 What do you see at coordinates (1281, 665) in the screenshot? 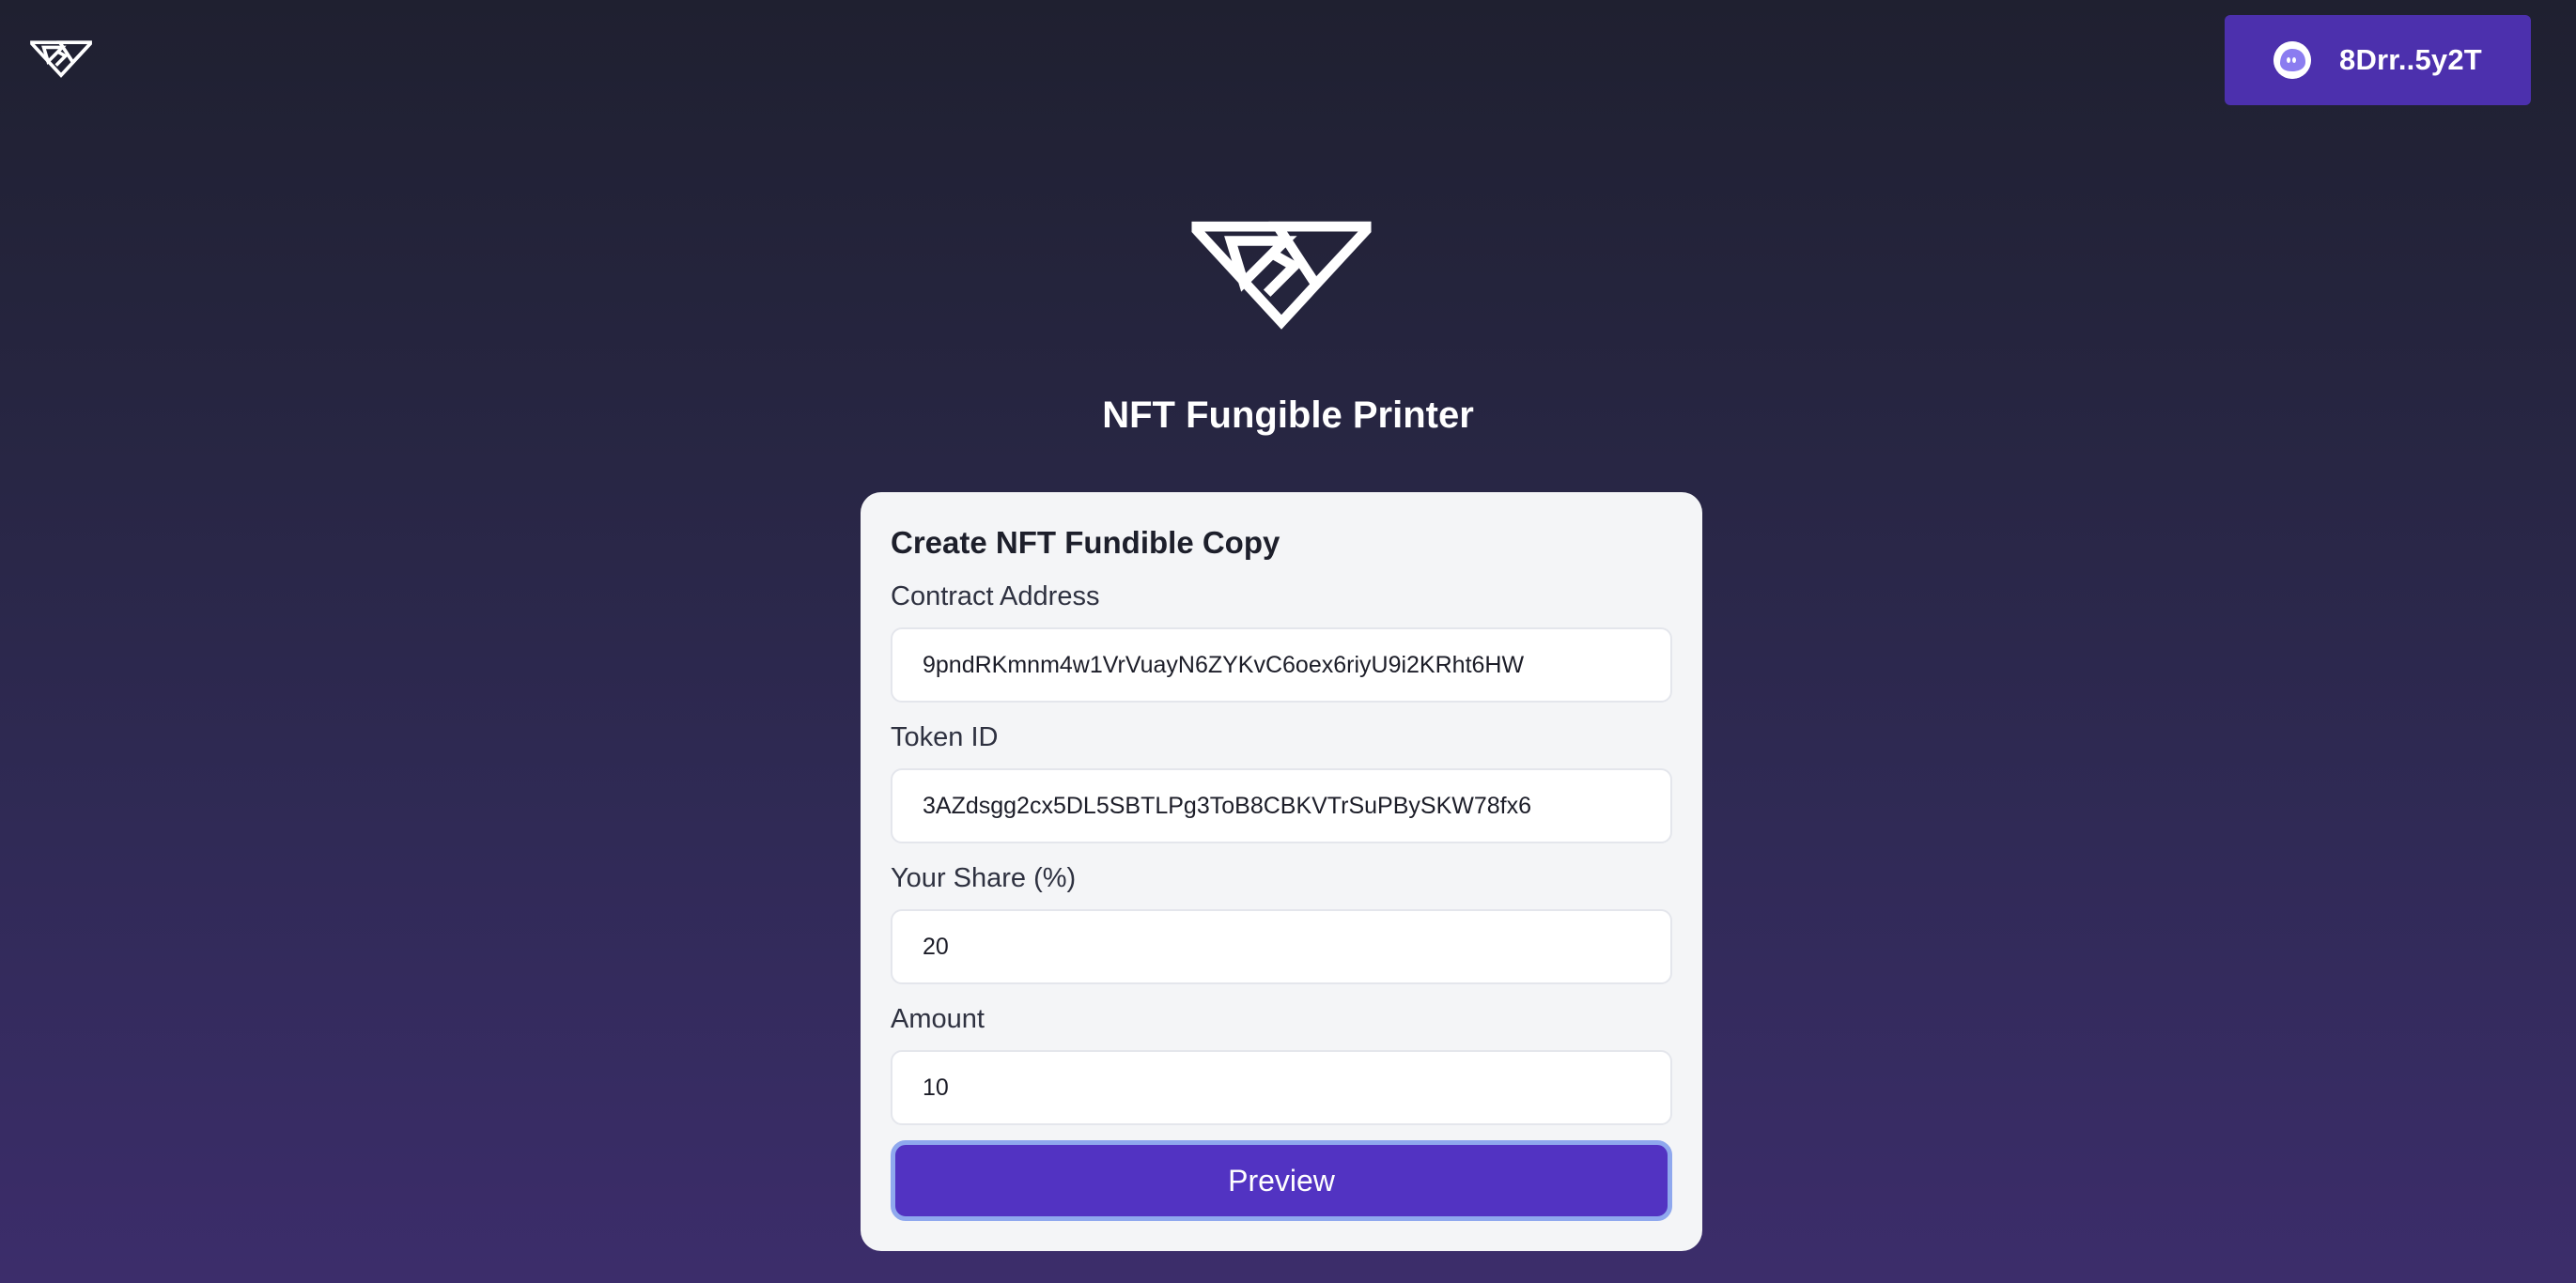
I see `contract-address-input` at bounding box center [1281, 665].